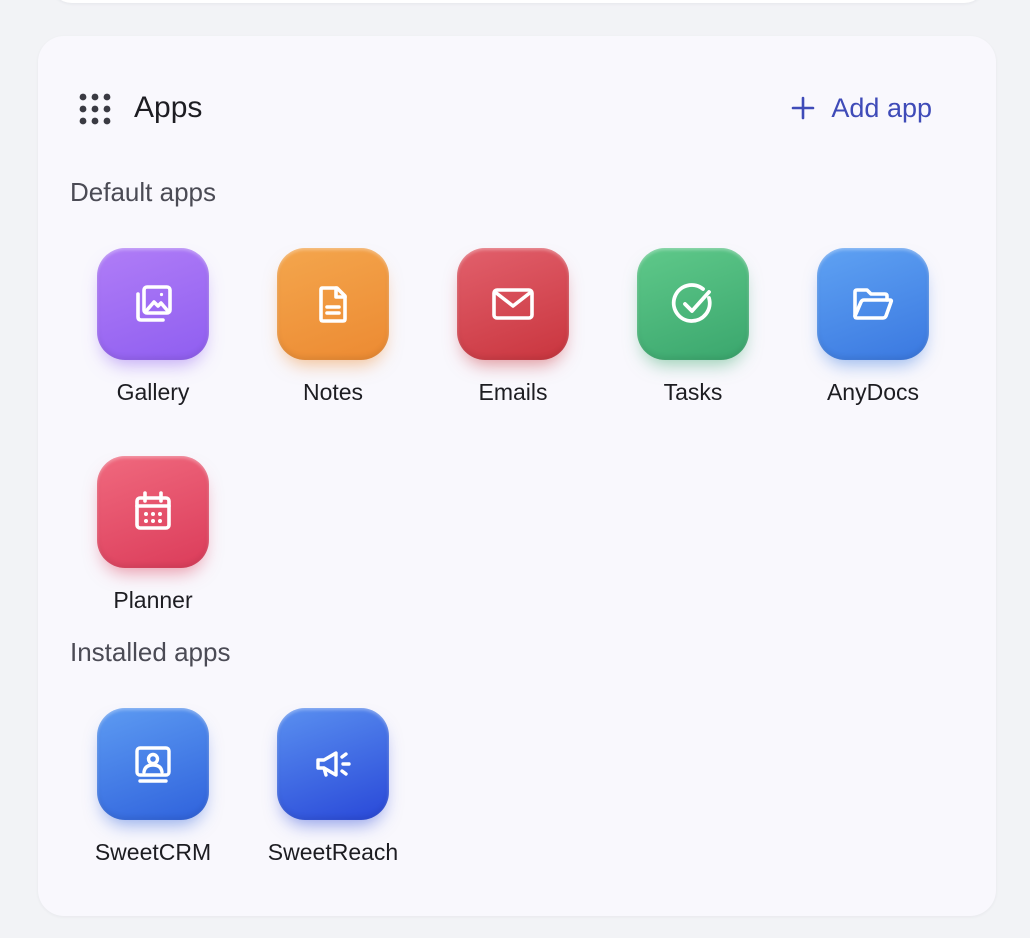  Describe the element at coordinates (168, 107) in the screenshot. I see `page-title: Apps` at that location.